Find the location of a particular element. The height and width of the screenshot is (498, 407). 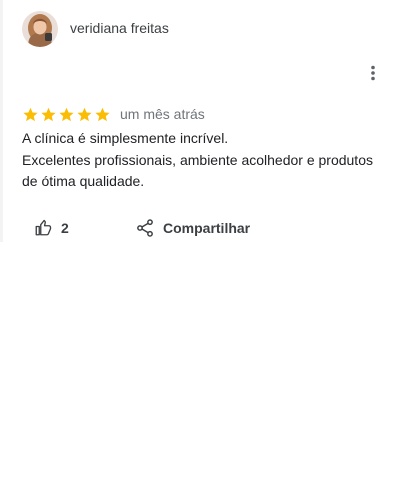

like-count: 2 is located at coordinates (65, 228).